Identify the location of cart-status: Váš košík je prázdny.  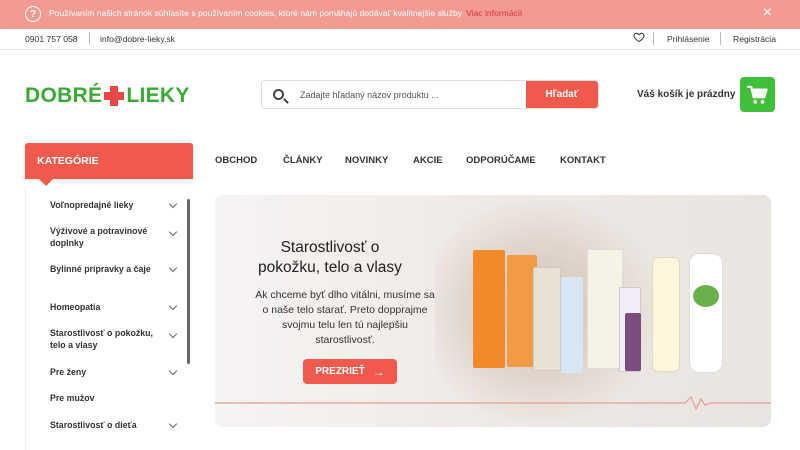
(686, 94).